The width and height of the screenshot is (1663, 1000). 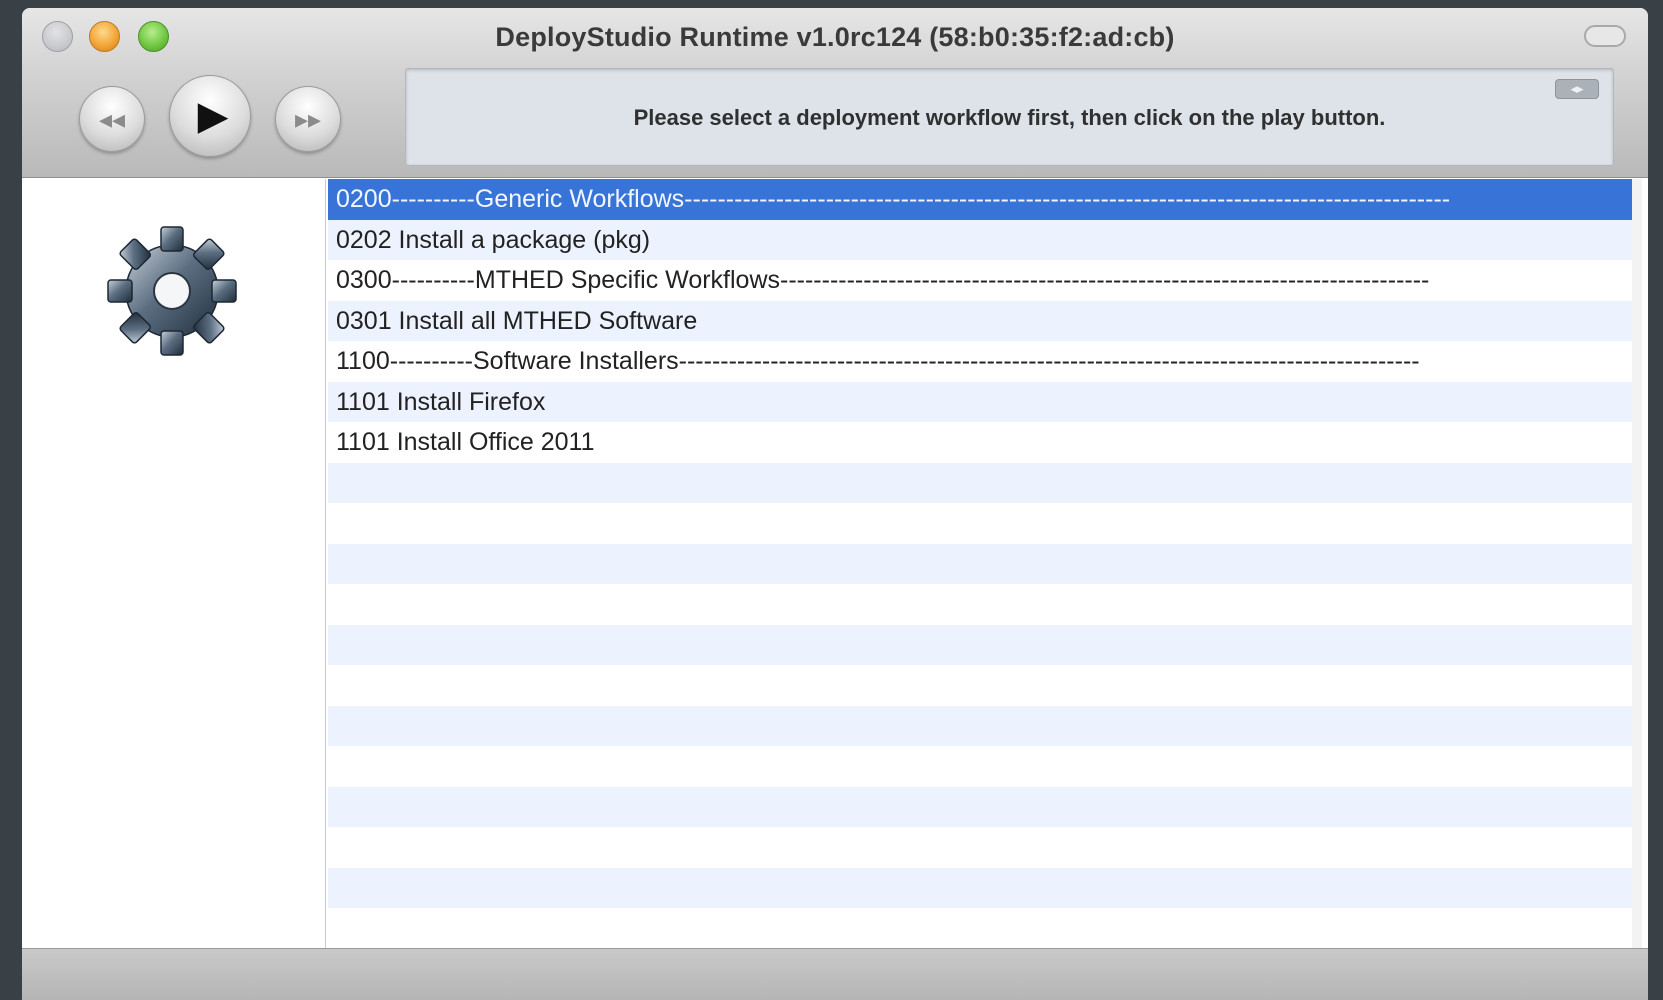 I want to click on next-button: ▸▸, so click(x=308, y=119).